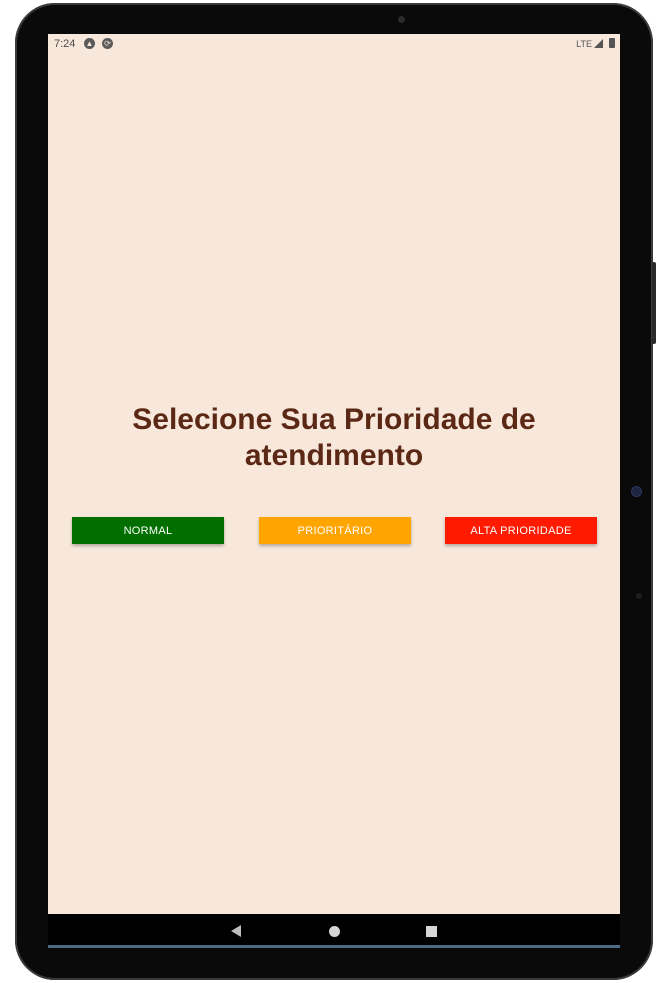 The image size is (668, 983). I want to click on normal-priority-button: NORMAL, so click(148, 530).